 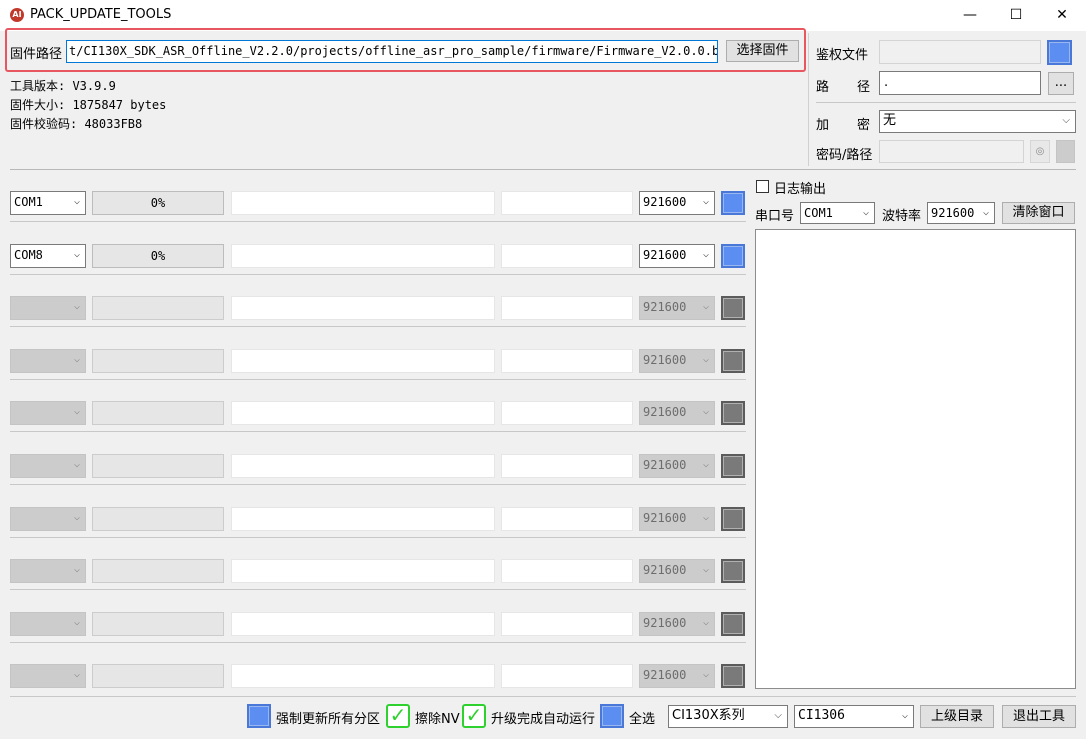 I want to click on auto-run-checkbox: ✓, so click(x=474, y=716).